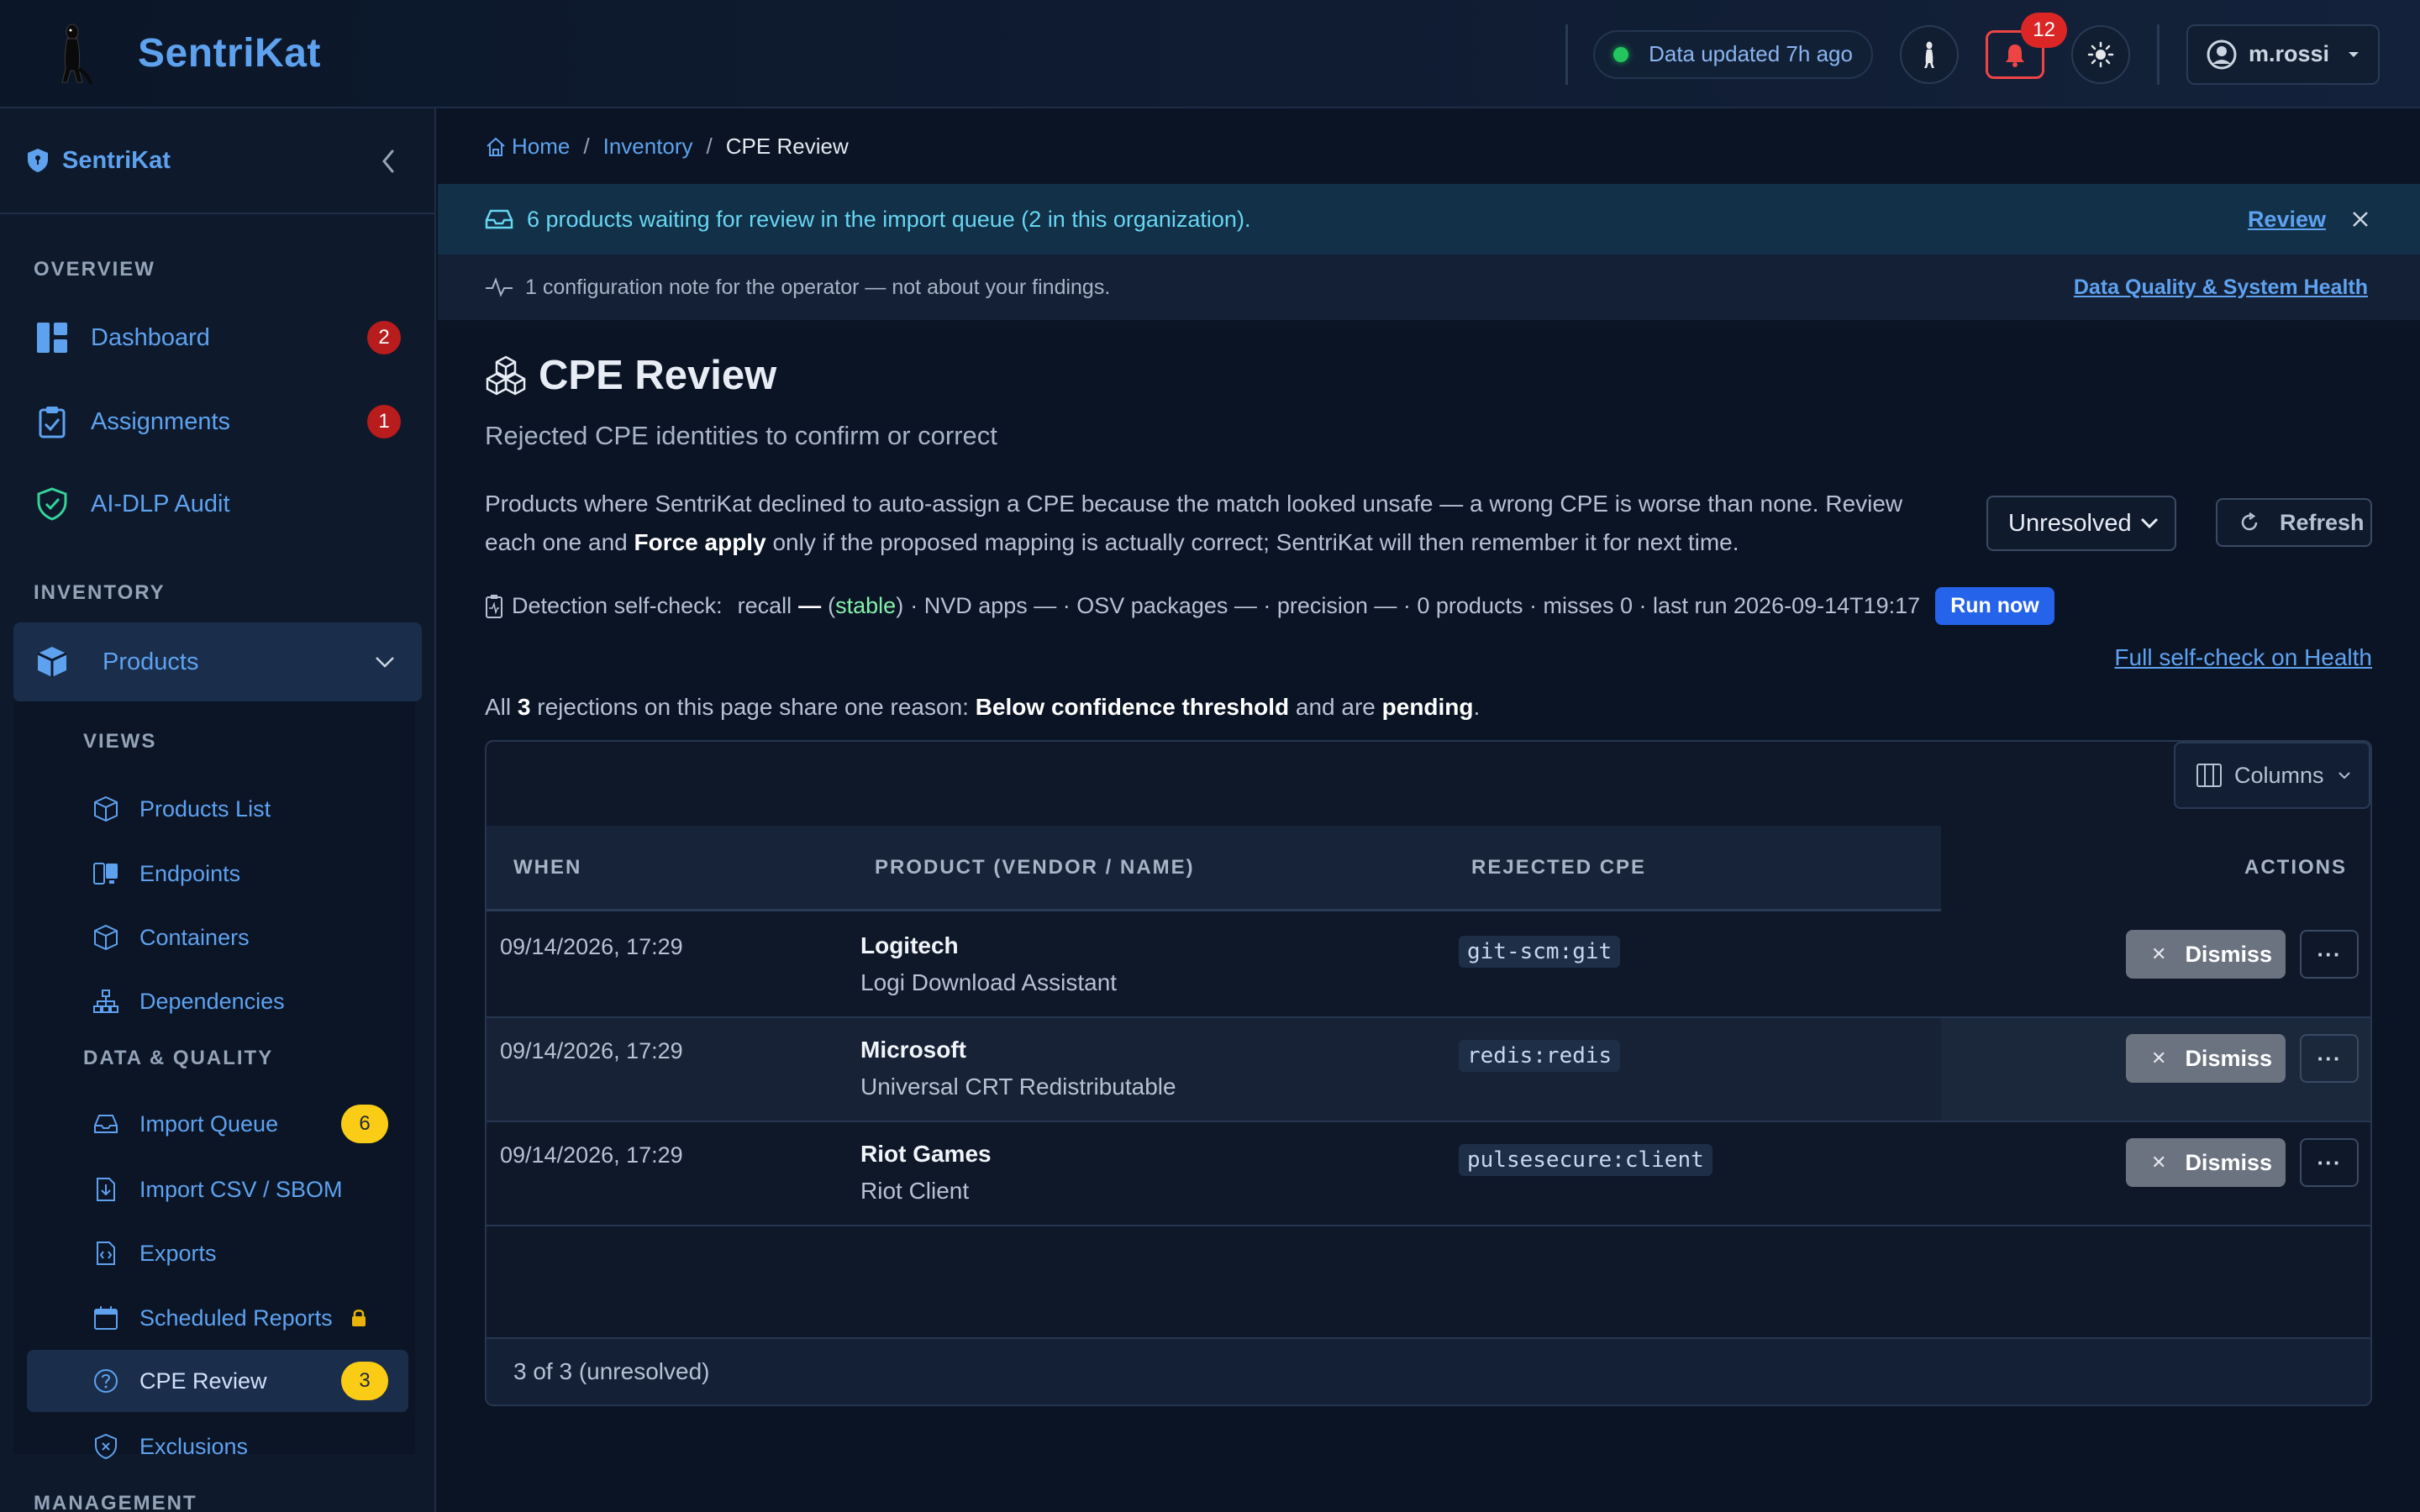 Image resolution: width=2420 pixels, height=1512 pixels. What do you see at coordinates (161, 421) in the screenshot?
I see `sidebar-item-label: Assignments` at bounding box center [161, 421].